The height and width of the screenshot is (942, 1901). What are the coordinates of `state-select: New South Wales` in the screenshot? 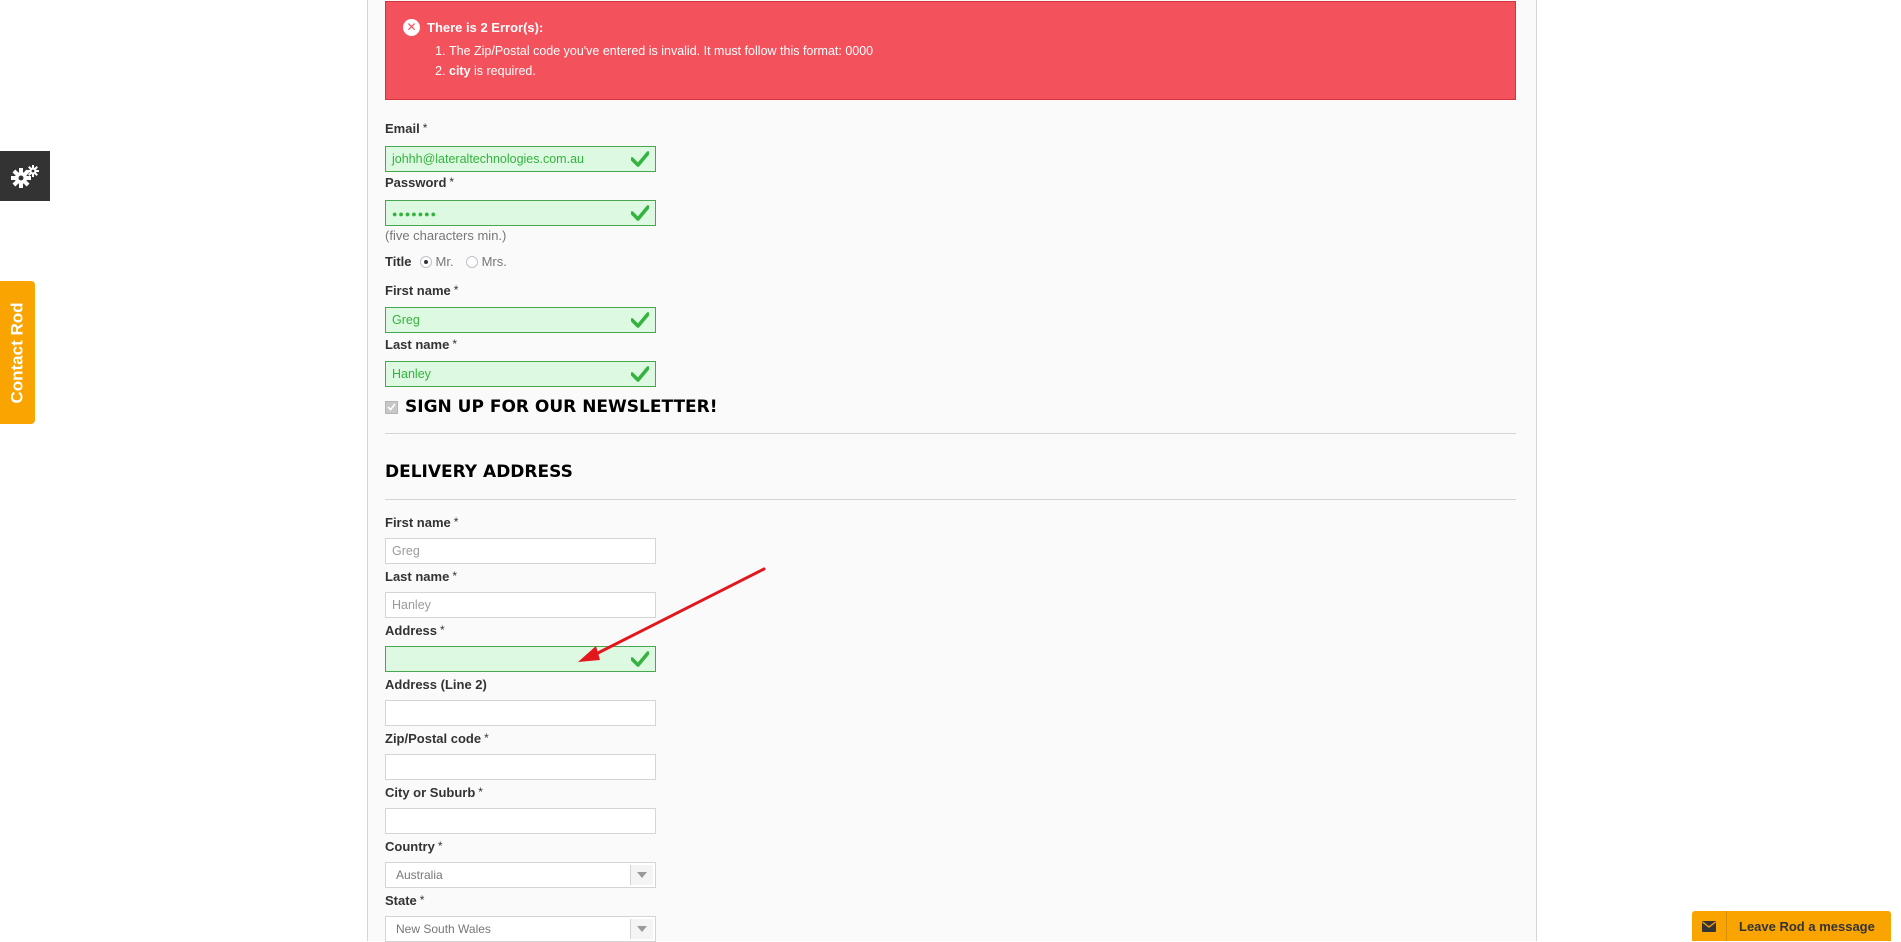 It's located at (520, 929).